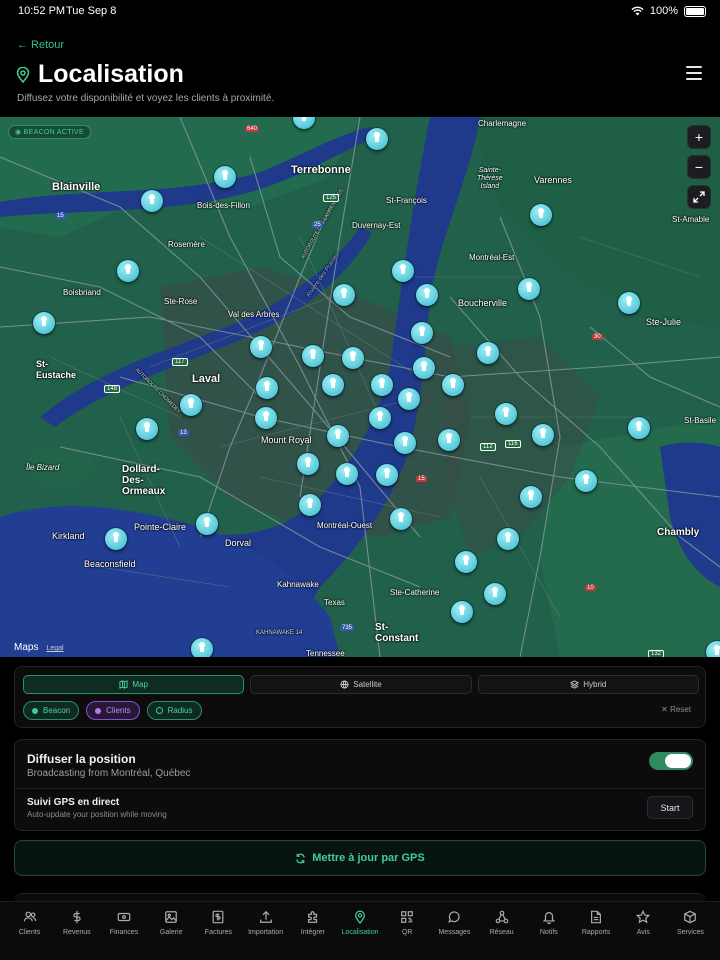  What do you see at coordinates (643, 917) in the screenshot?
I see `star-icon` at bounding box center [643, 917].